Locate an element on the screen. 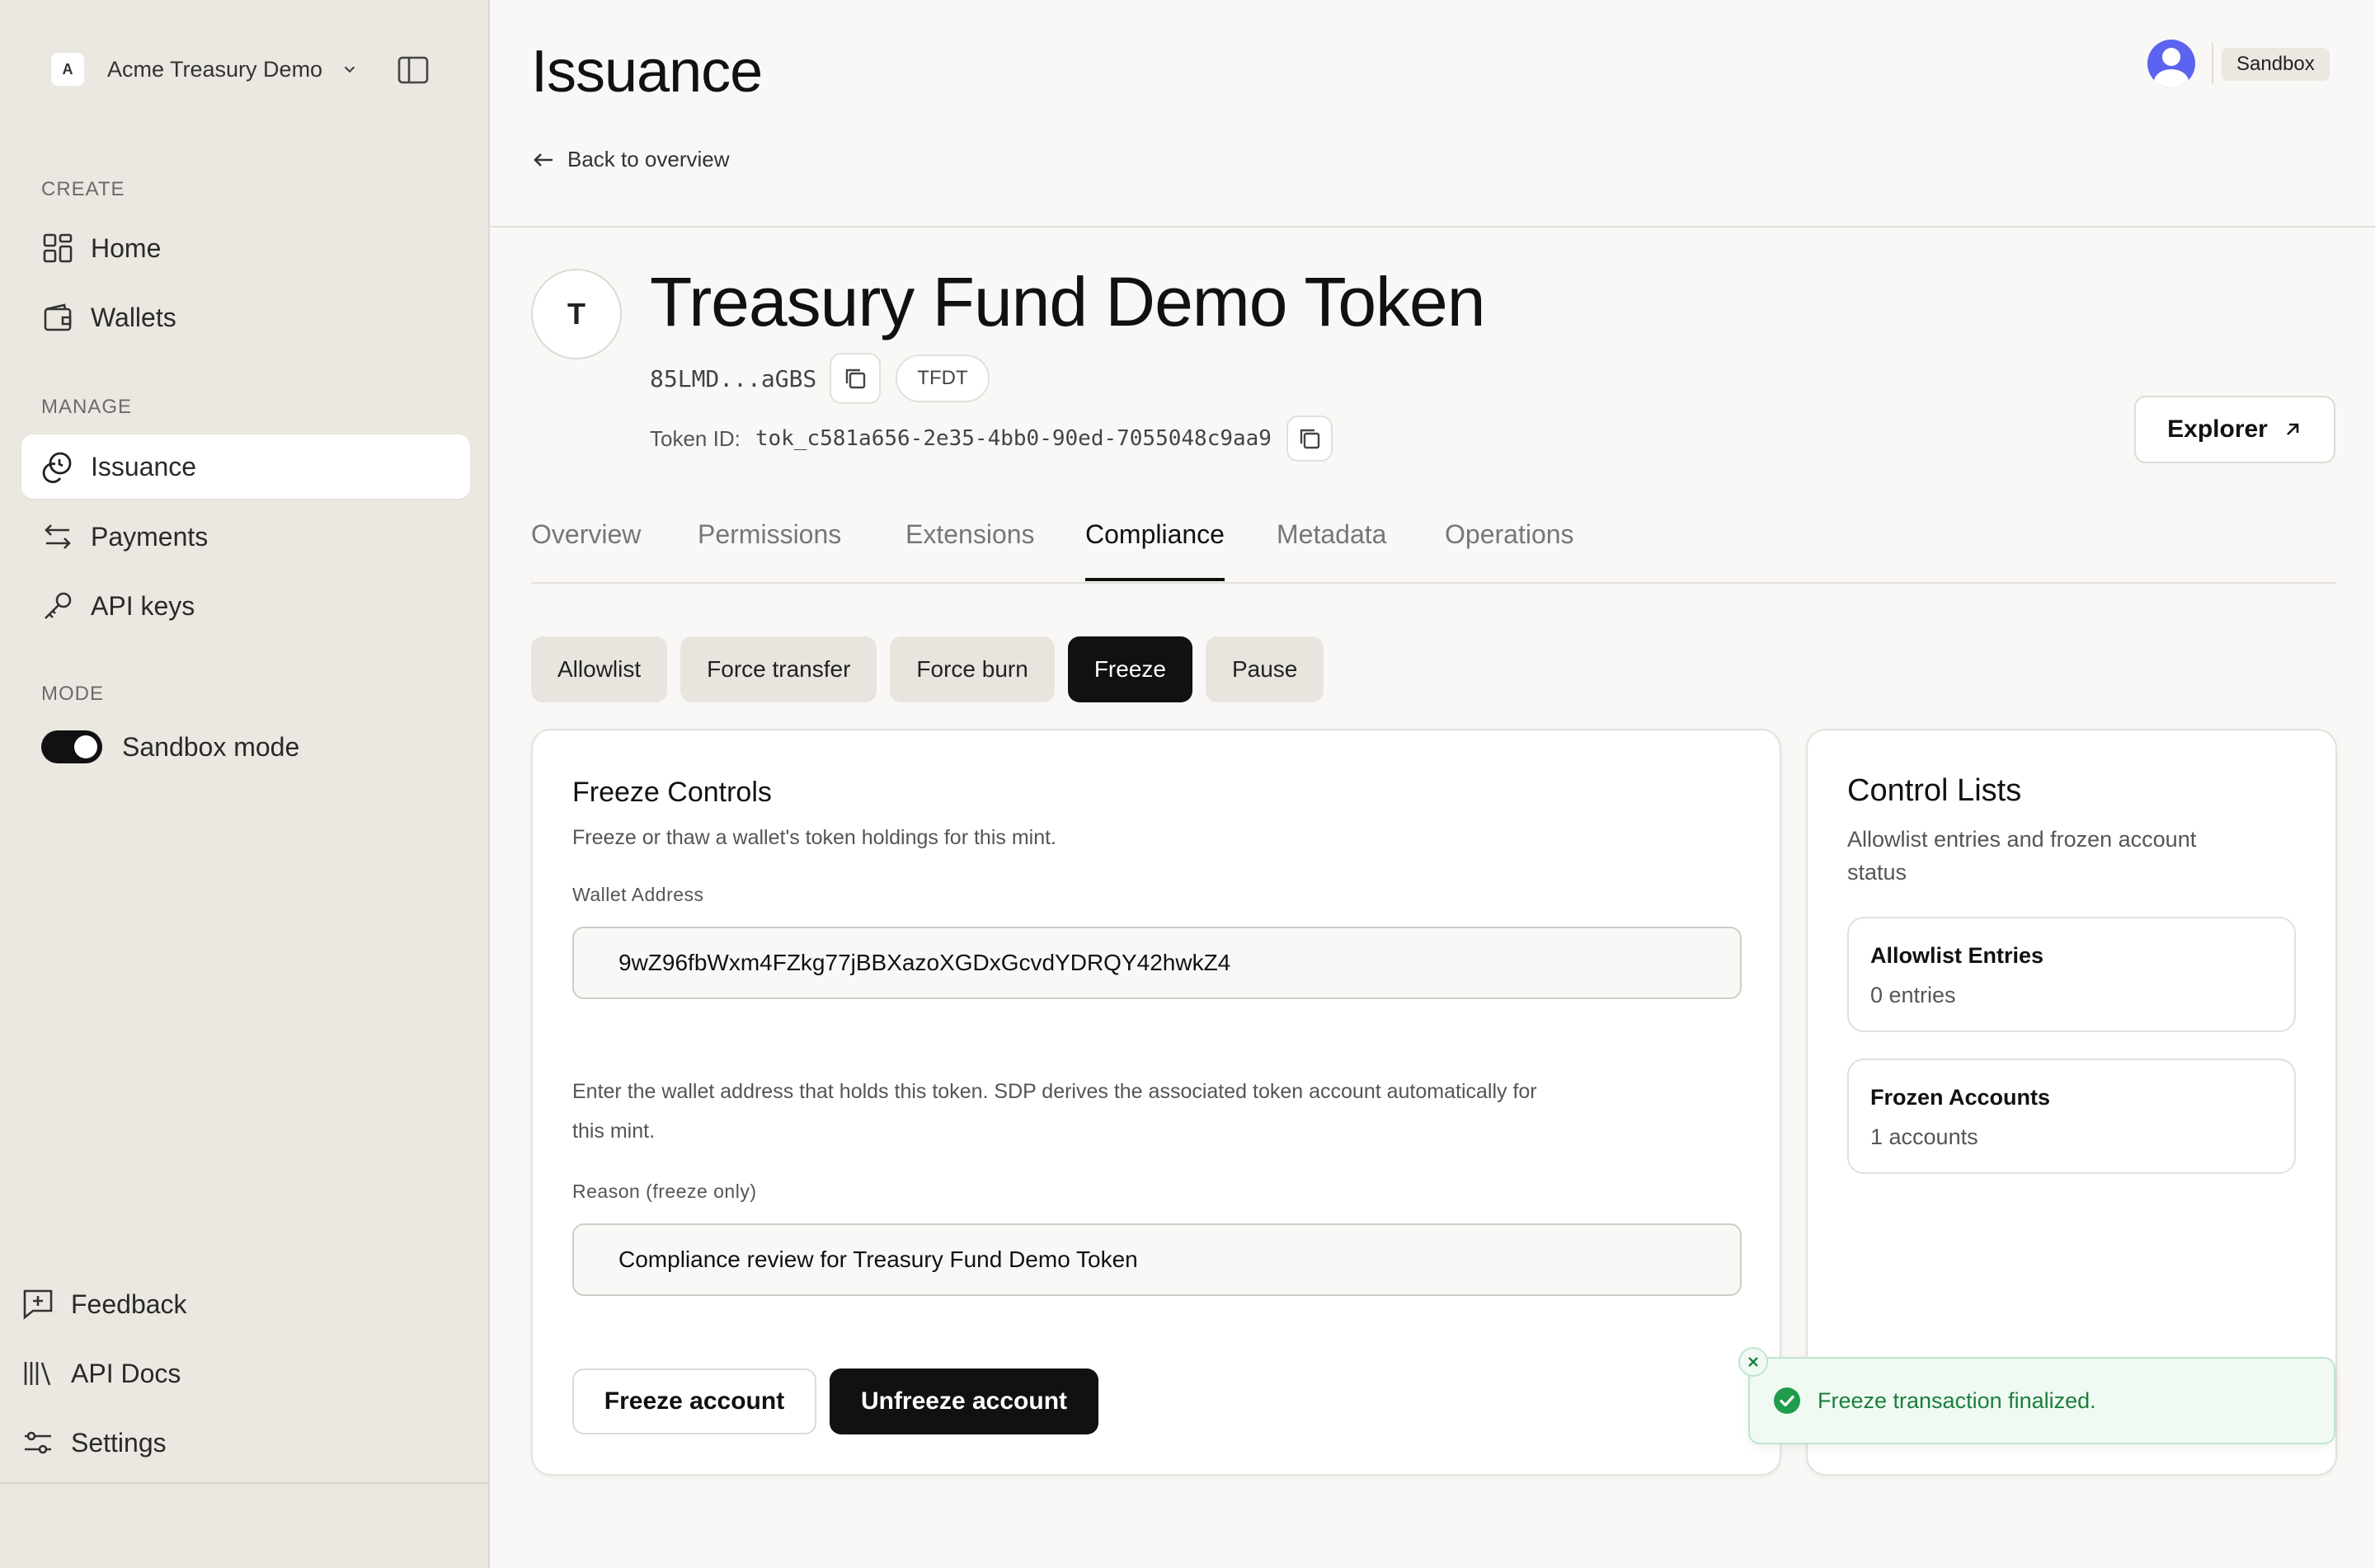 The height and width of the screenshot is (1568, 2375). org-logo: A is located at coordinates (67, 69).